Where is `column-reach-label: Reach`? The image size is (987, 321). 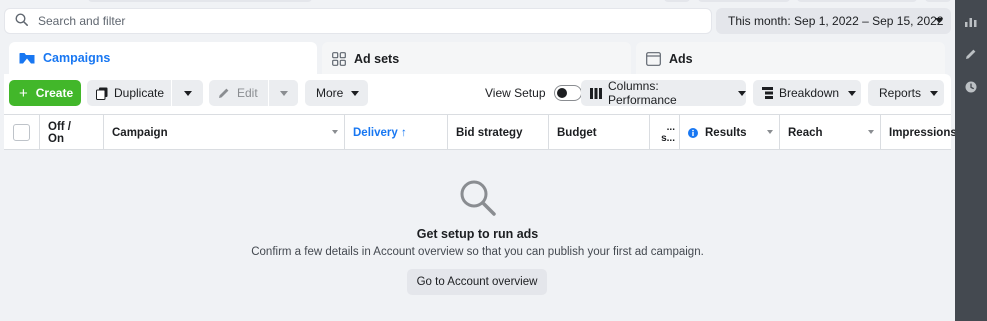
column-reach-label: Reach is located at coordinates (805, 132).